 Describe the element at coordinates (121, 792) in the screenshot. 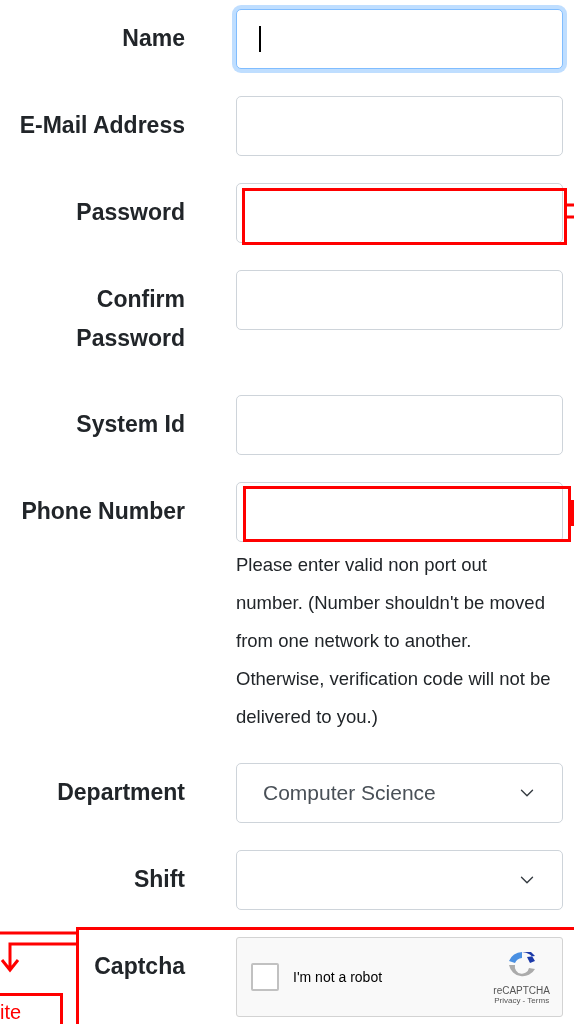

I see `field-label: Department` at that location.